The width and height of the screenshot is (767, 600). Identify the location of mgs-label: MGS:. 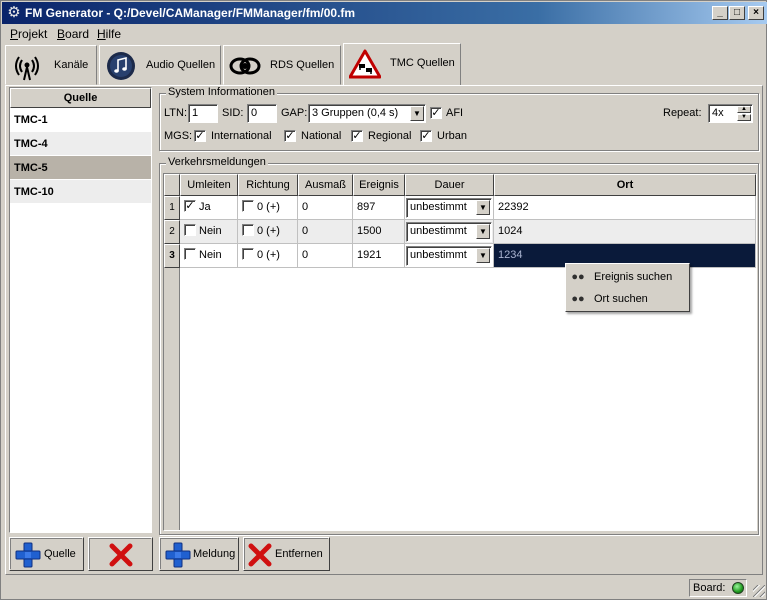
(178, 136).